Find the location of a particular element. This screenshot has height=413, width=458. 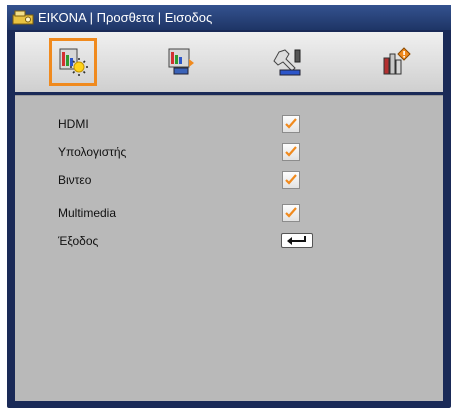

menu-title: ΕΙΚΟΝΑ | Προσθετα | Εισοδος is located at coordinates (125, 17).